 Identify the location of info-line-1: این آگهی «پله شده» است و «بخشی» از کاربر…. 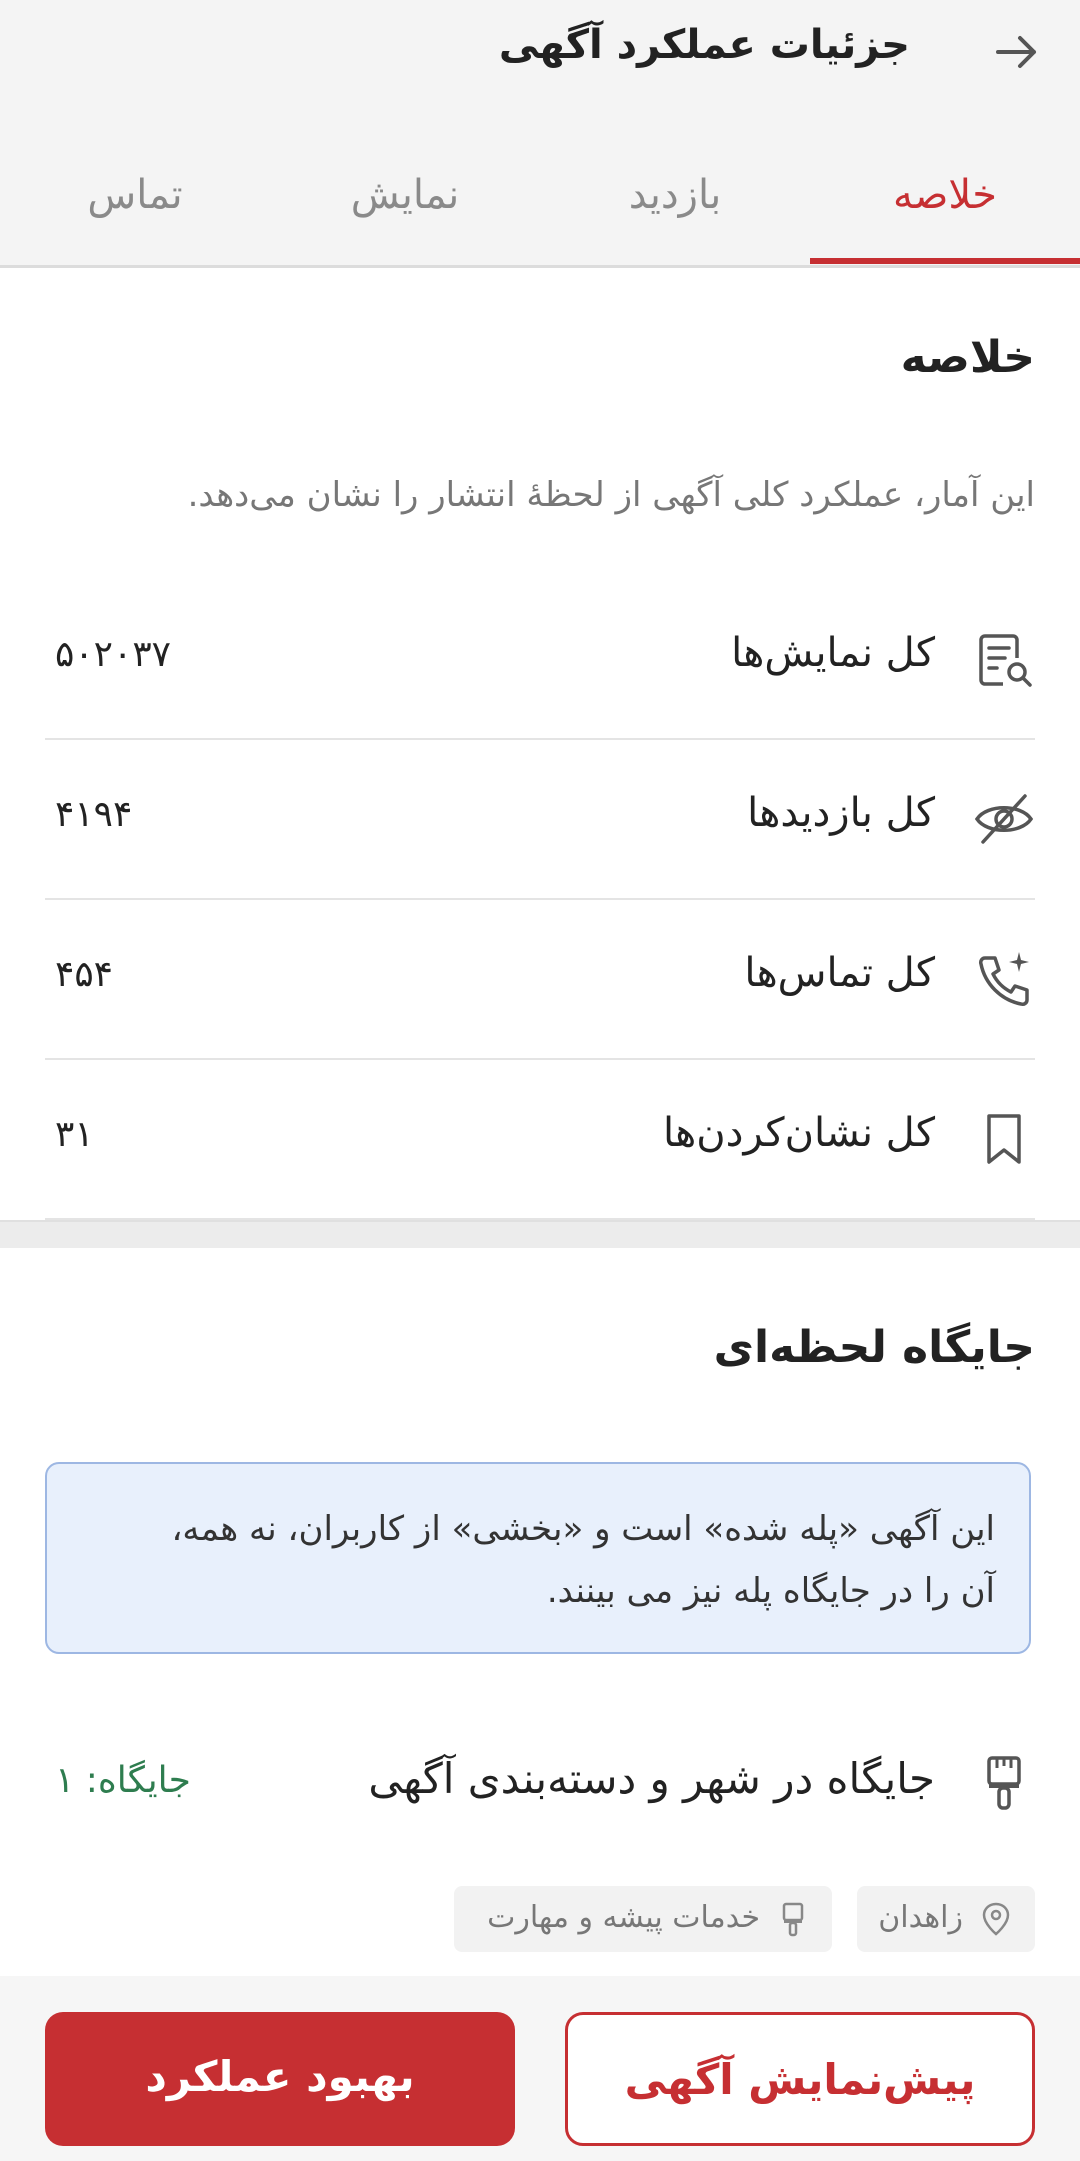
(583, 1529).